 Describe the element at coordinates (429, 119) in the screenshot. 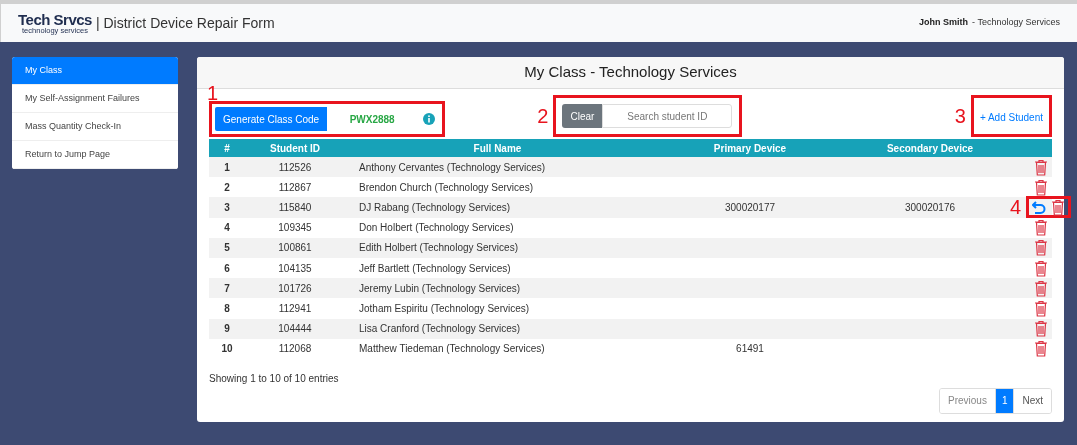

I see `info-icon` at that location.